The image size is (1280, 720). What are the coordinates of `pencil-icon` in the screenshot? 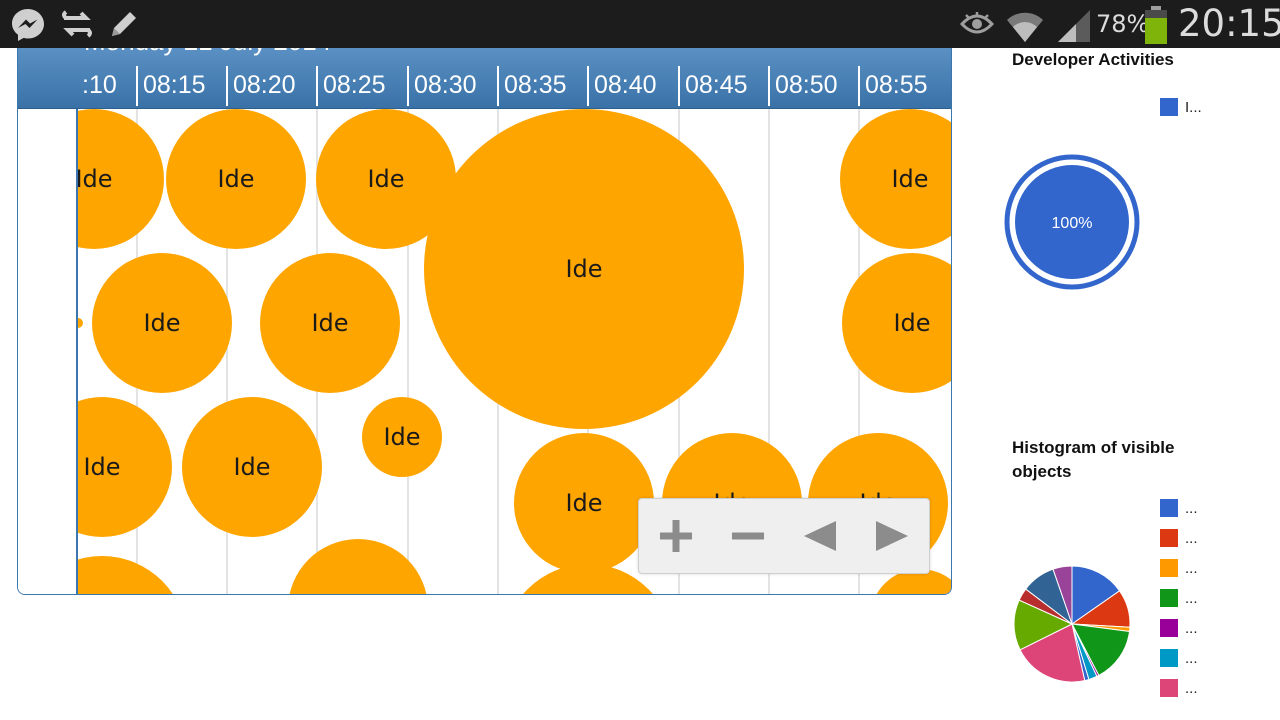 It's located at (124, 24).